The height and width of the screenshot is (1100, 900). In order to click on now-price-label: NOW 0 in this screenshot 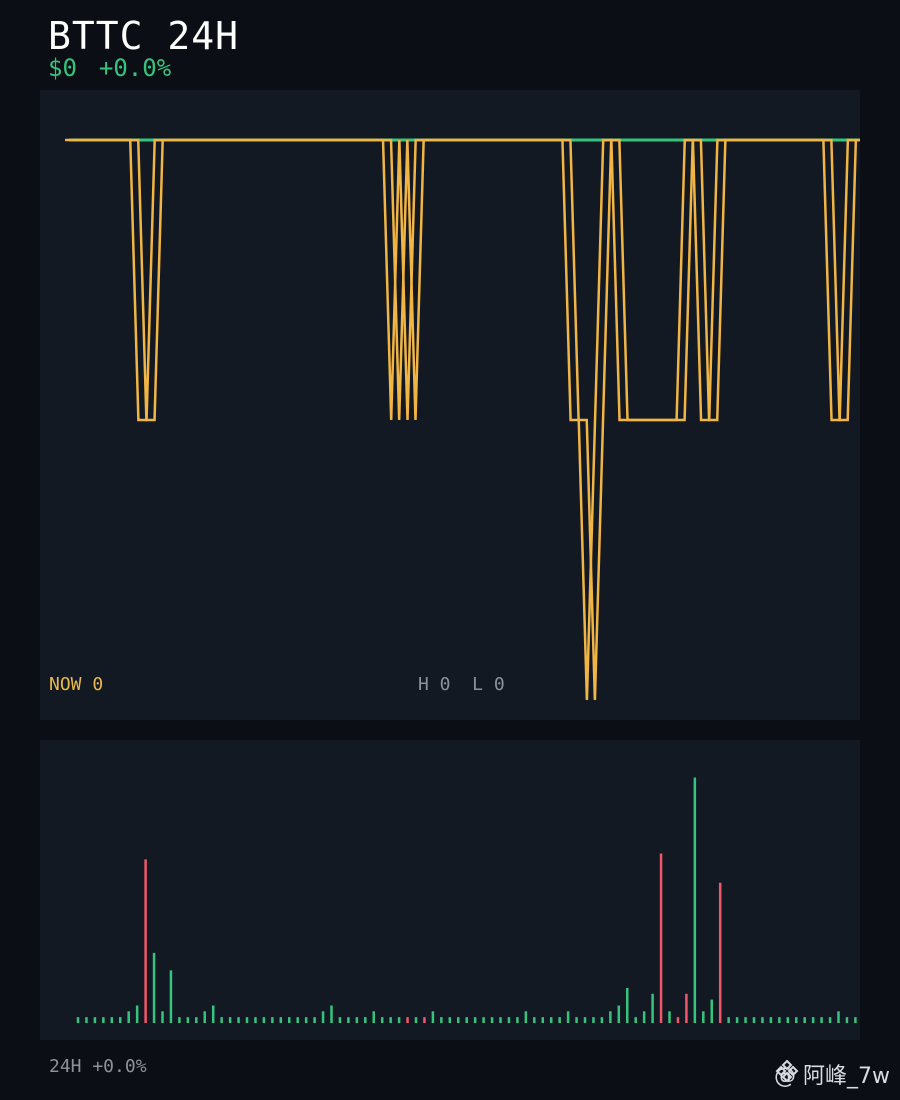, I will do `click(76, 684)`.